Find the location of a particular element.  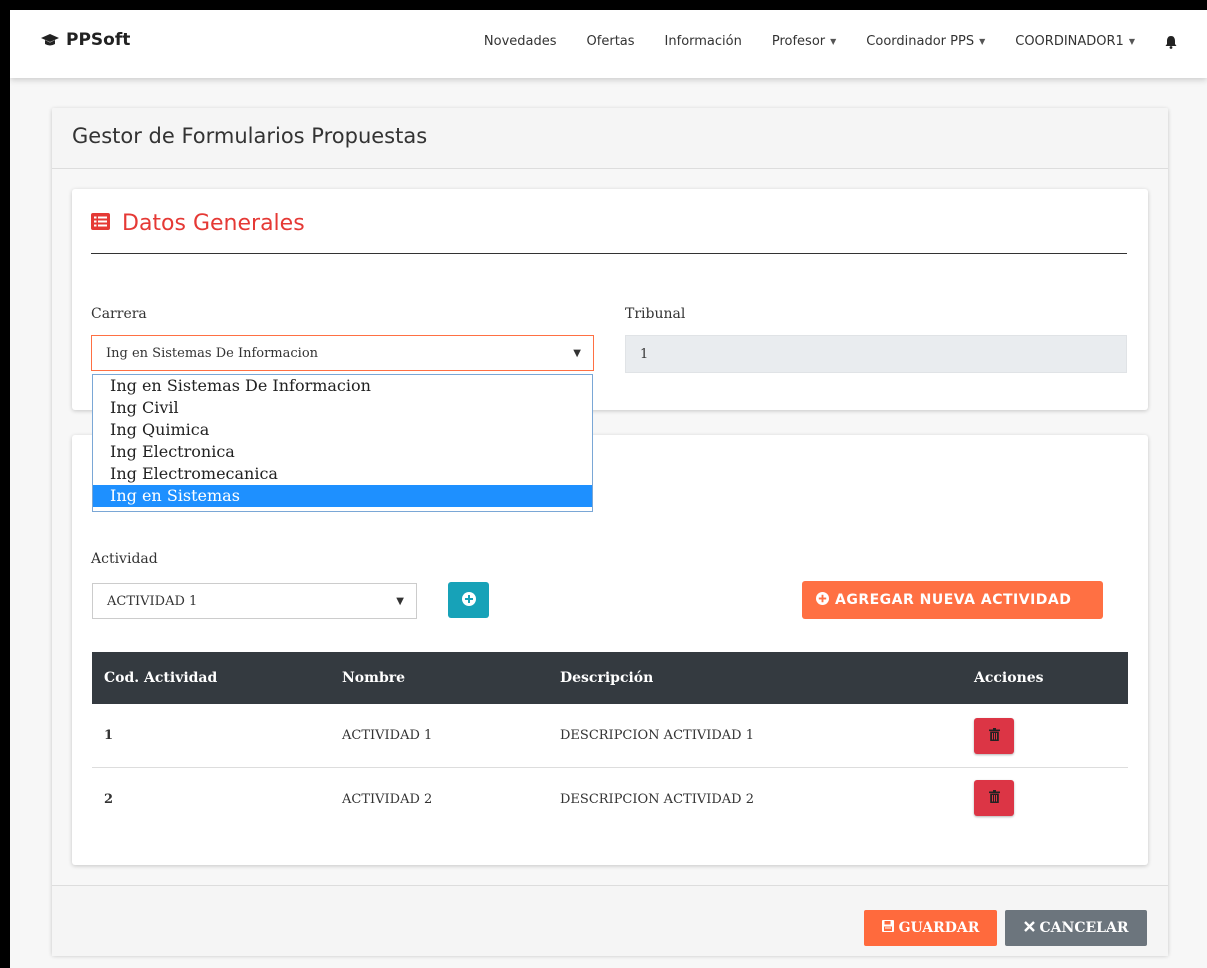

column-header: Cod. Actividad is located at coordinates (161, 678).